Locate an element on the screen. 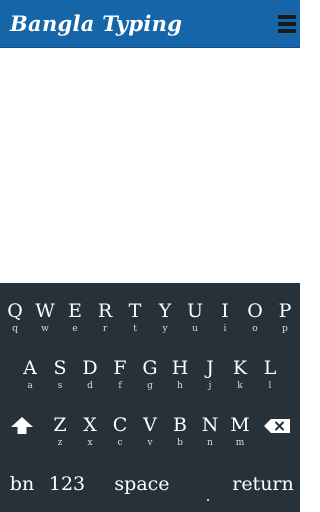 The height and width of the screenshot is (512, 320). key-d: D d is located at coordinates (90, 368).